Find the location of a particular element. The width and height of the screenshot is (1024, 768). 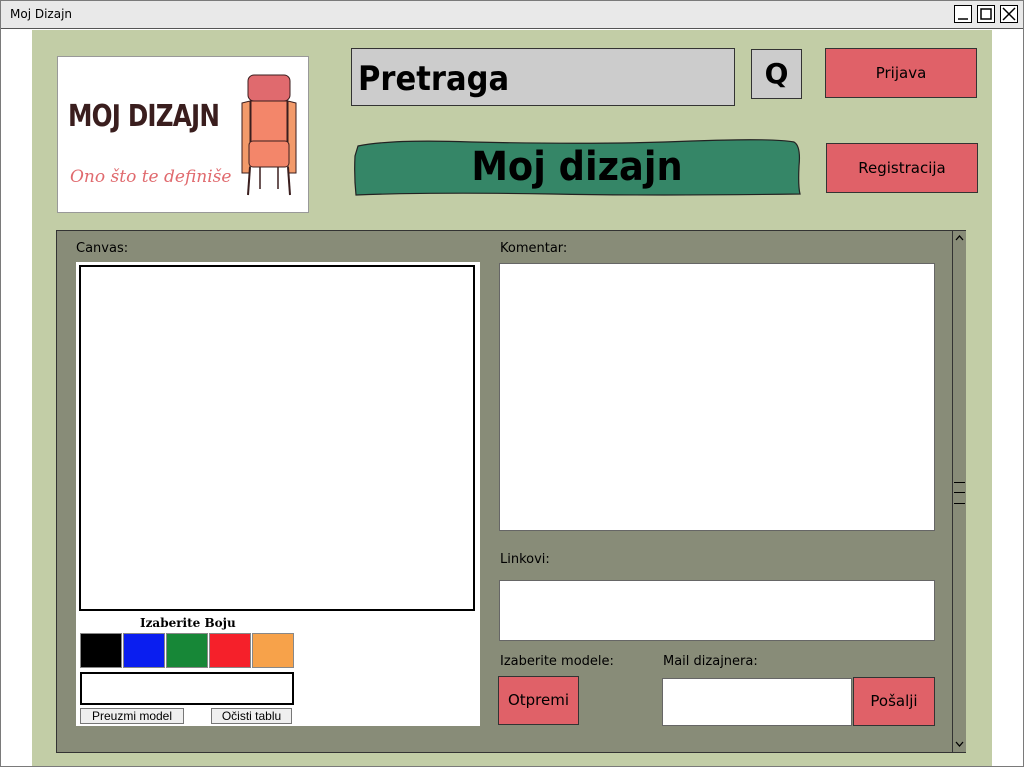

banner-title: Moj dizajn is located at coordinates (577, 167).